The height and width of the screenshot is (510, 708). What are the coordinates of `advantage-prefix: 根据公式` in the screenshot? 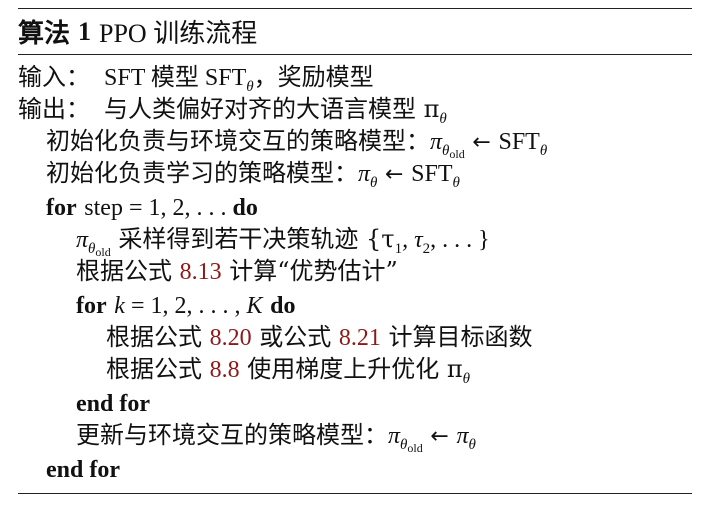 It's located at (128, 271).